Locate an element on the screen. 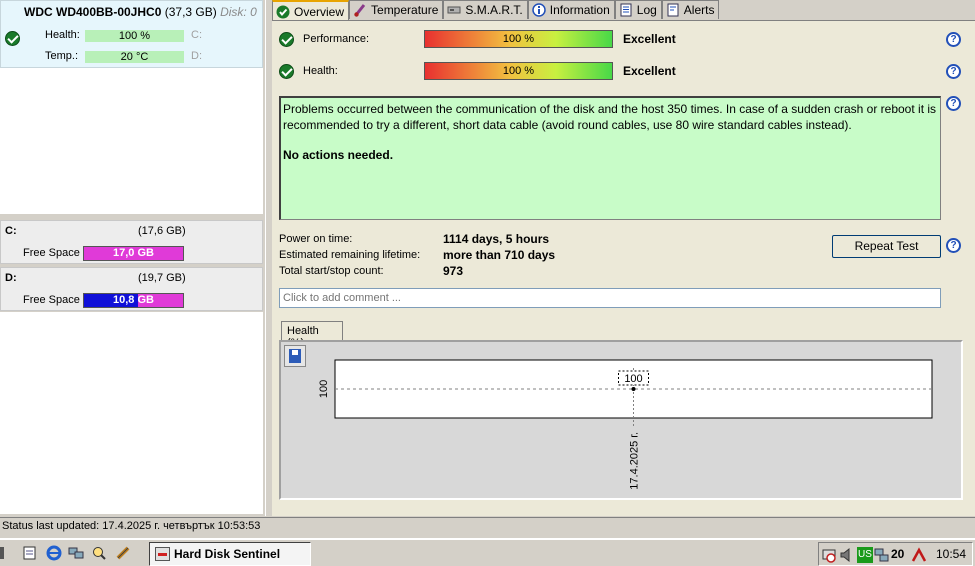 The height and width of the screenshot is (566, 975). tab-alerts: Alerts is located at coordinates (690, 9).